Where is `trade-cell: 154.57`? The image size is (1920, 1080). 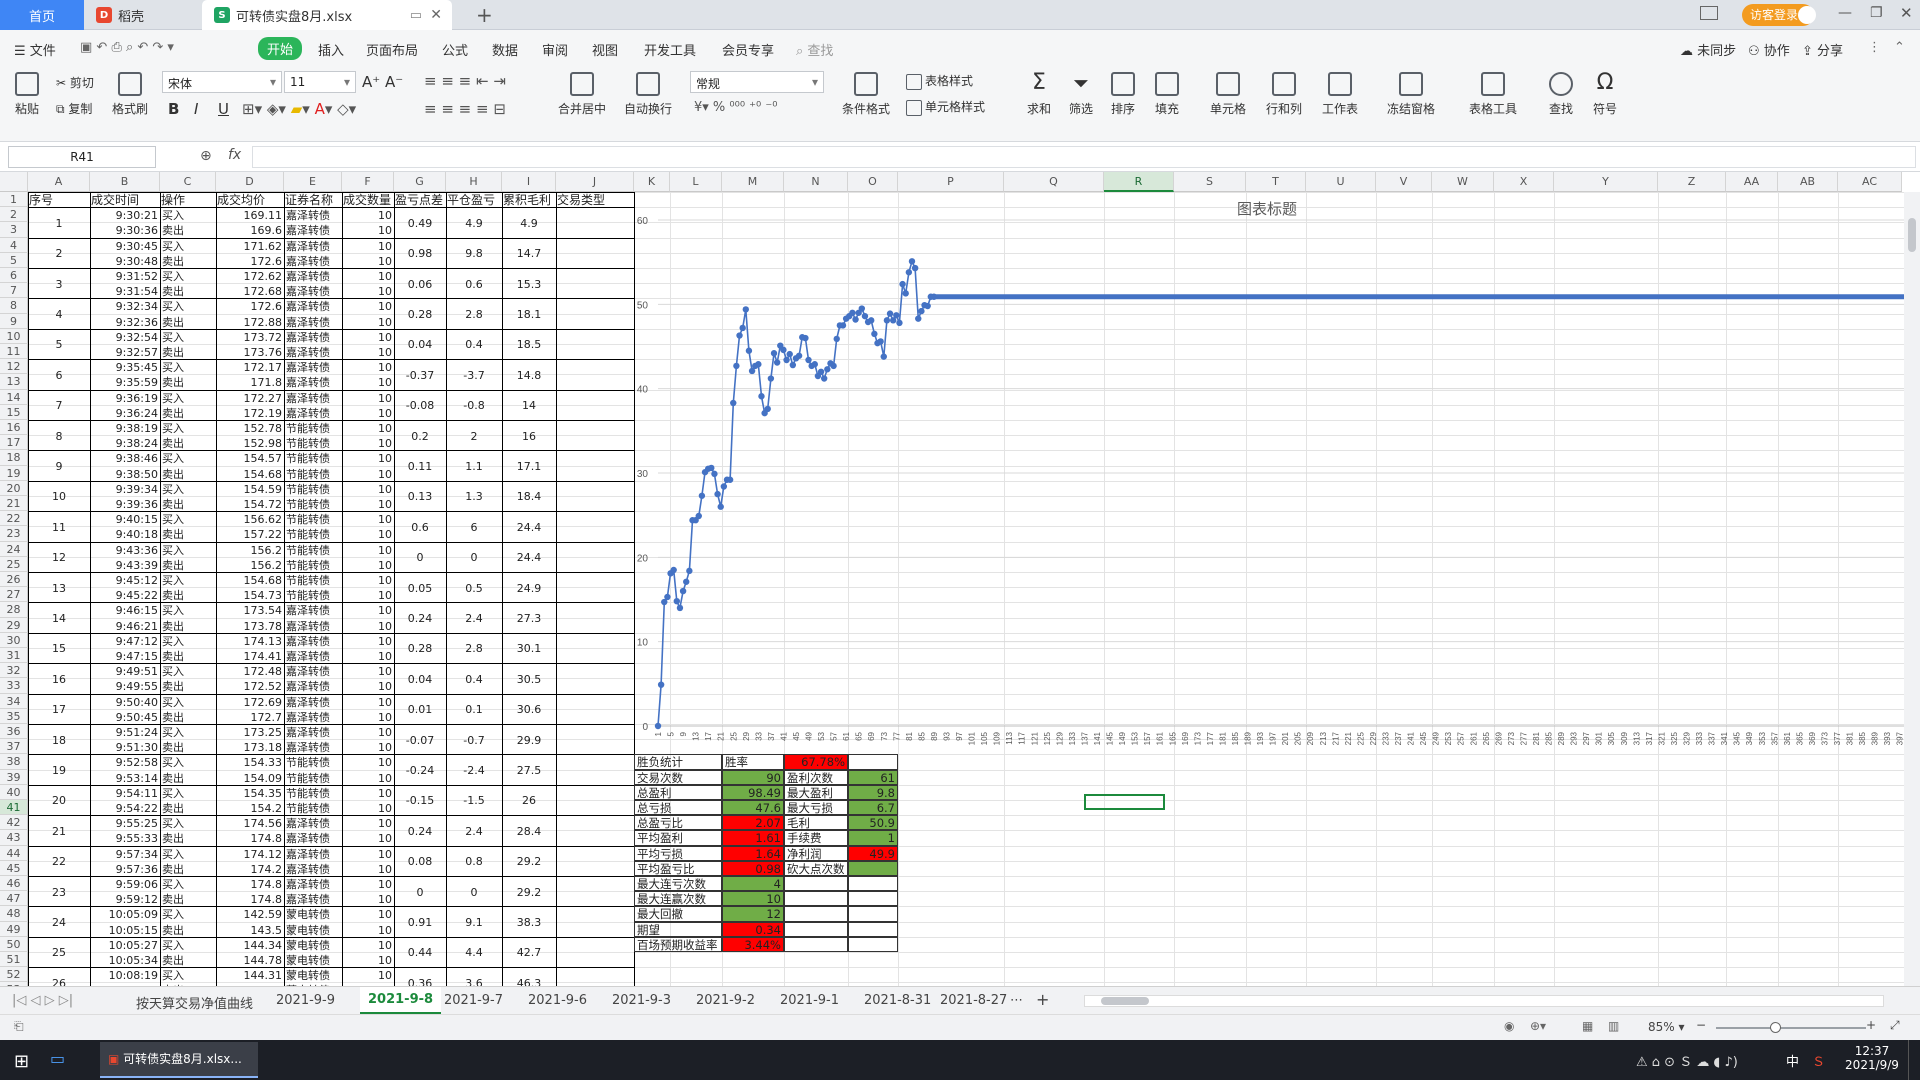 trade-cell: 154.57 is located at coordinates (250, 458).